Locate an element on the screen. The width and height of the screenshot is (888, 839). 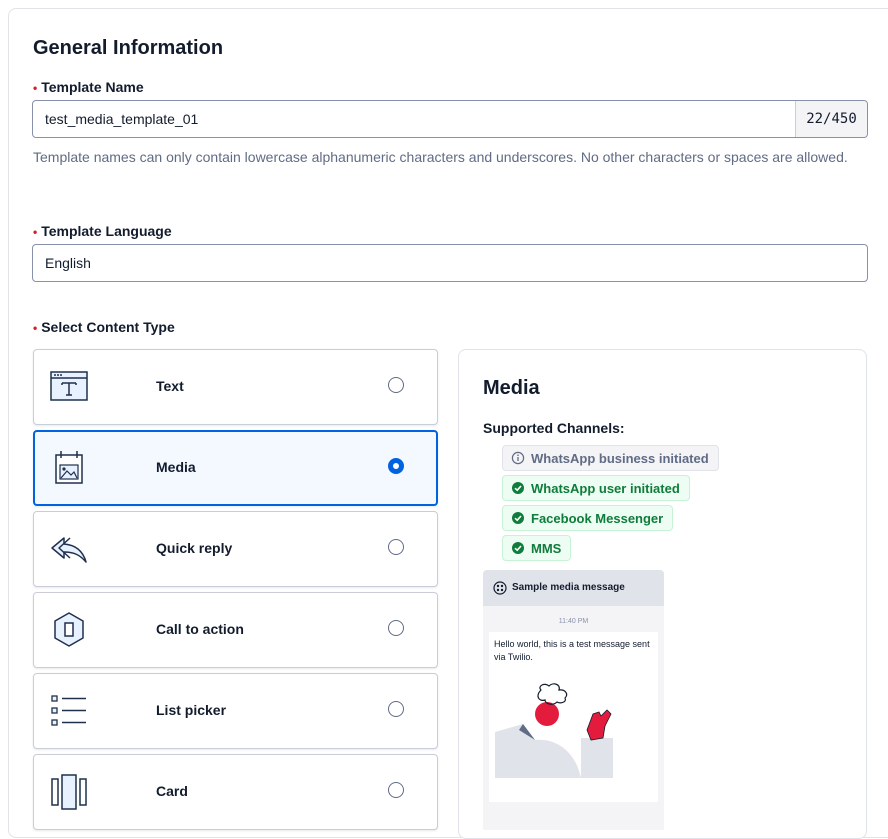
content-type-label-card: Card is located at coordinates (172, 791).